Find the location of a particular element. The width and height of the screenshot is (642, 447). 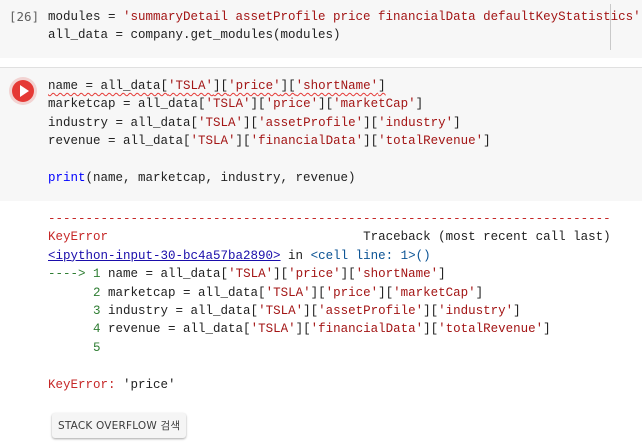

final-error-name: KeyError: is located at coordinates (82, 384).